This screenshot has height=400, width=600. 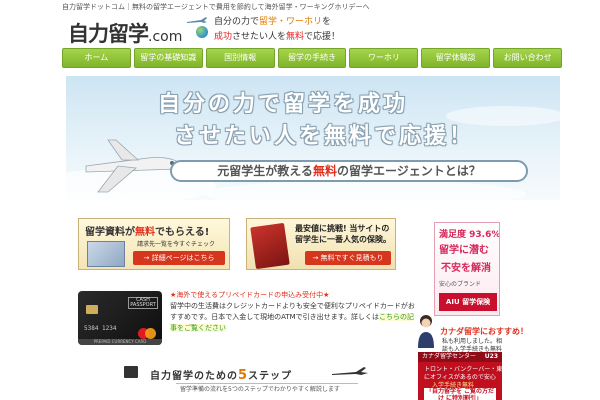 I want to click on materials-banner-title: 留学資料が無料でもらえる!, so click(x=147, y=232).